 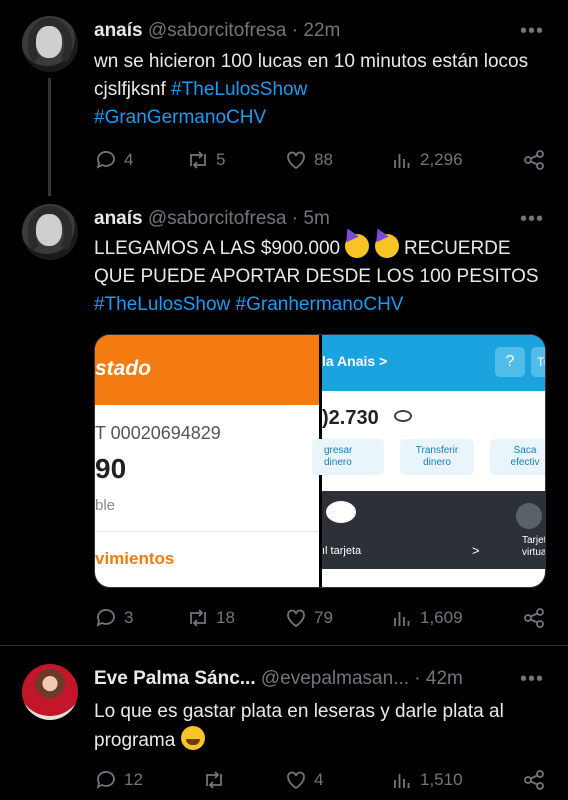 I want to click on tweet-actions: 12 4 1,510, so click(x=320, y=780).